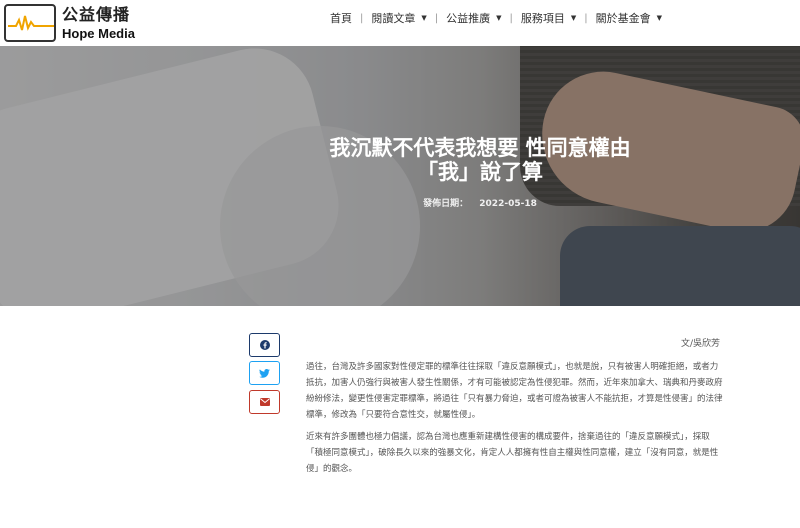 The width and height of the screenshot is (800, 528). Describe the element at coordinates (508, 204) in the screenshot. I see `publish-date-value: 2022-05-18` at that location.